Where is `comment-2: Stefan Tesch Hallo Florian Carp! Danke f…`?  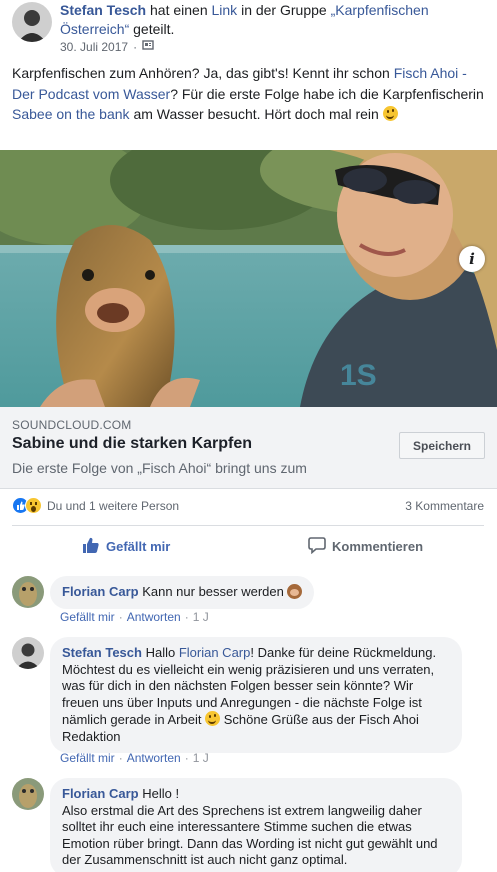 comment-2: Stefan Tesch Hallo Florian Carp! Danke f… is located at coordinates (248, 702).